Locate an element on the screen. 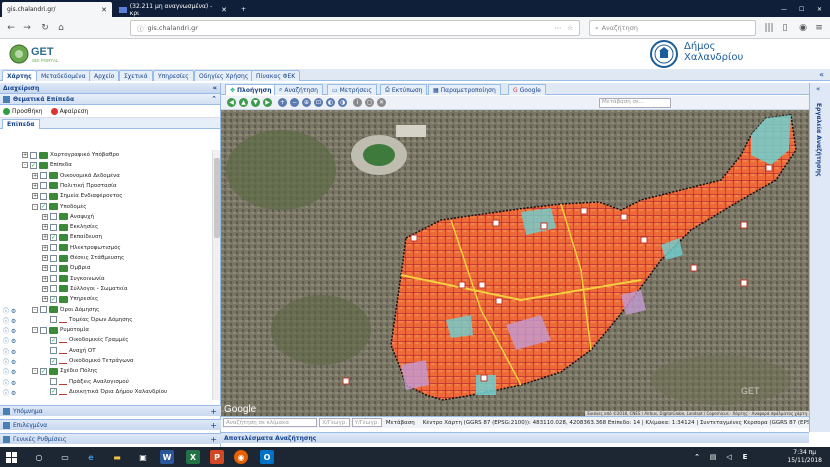 The image size is (830, 467). layer-tree-row: + Πολιτική Προστασία is located at coordinates (74, 186).